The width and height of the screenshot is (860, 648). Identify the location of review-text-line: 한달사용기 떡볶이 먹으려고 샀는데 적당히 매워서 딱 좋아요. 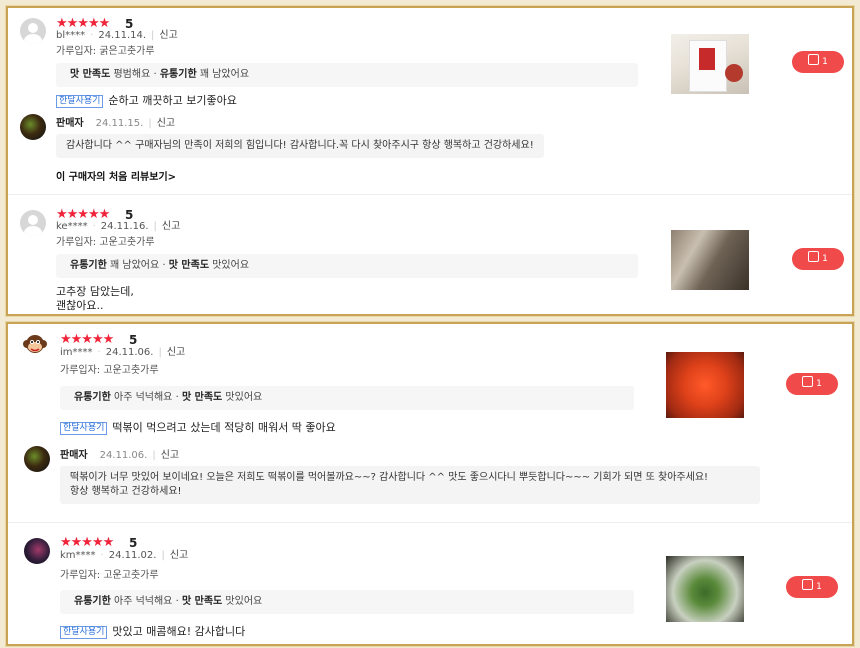
(198, 428).